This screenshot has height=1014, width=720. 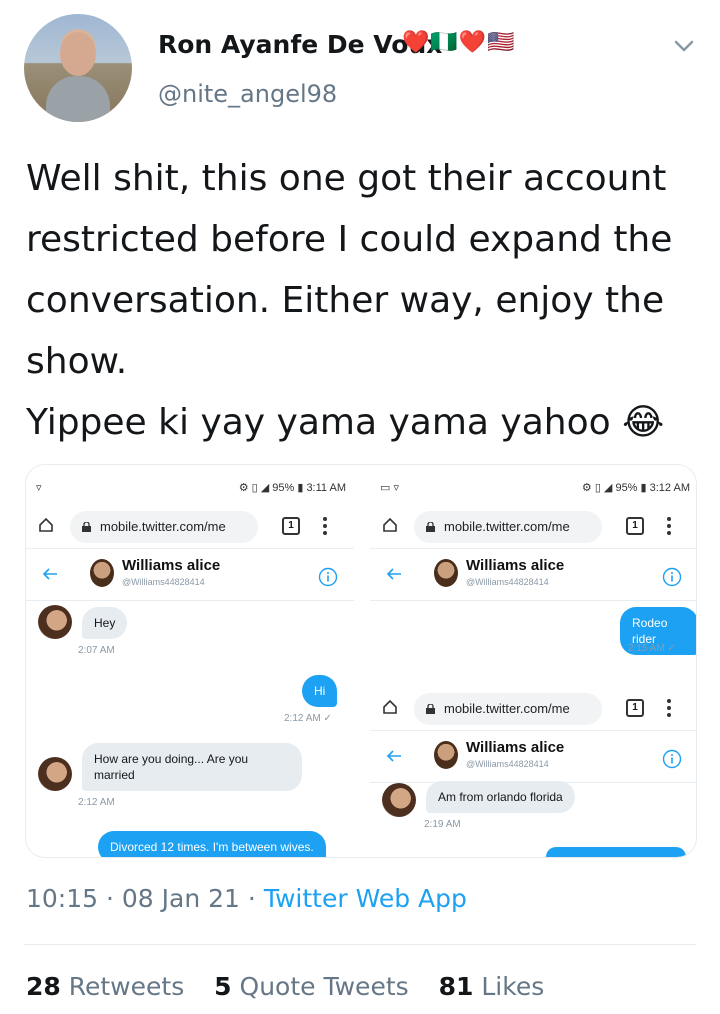 What do you see at coordinates (190, 489) in the screenshot?
I see `phone-status-bar: ▿ ⚙ ▯ ◢ 95% ▮ 3:11 AM` at bounding box center [190, 489].